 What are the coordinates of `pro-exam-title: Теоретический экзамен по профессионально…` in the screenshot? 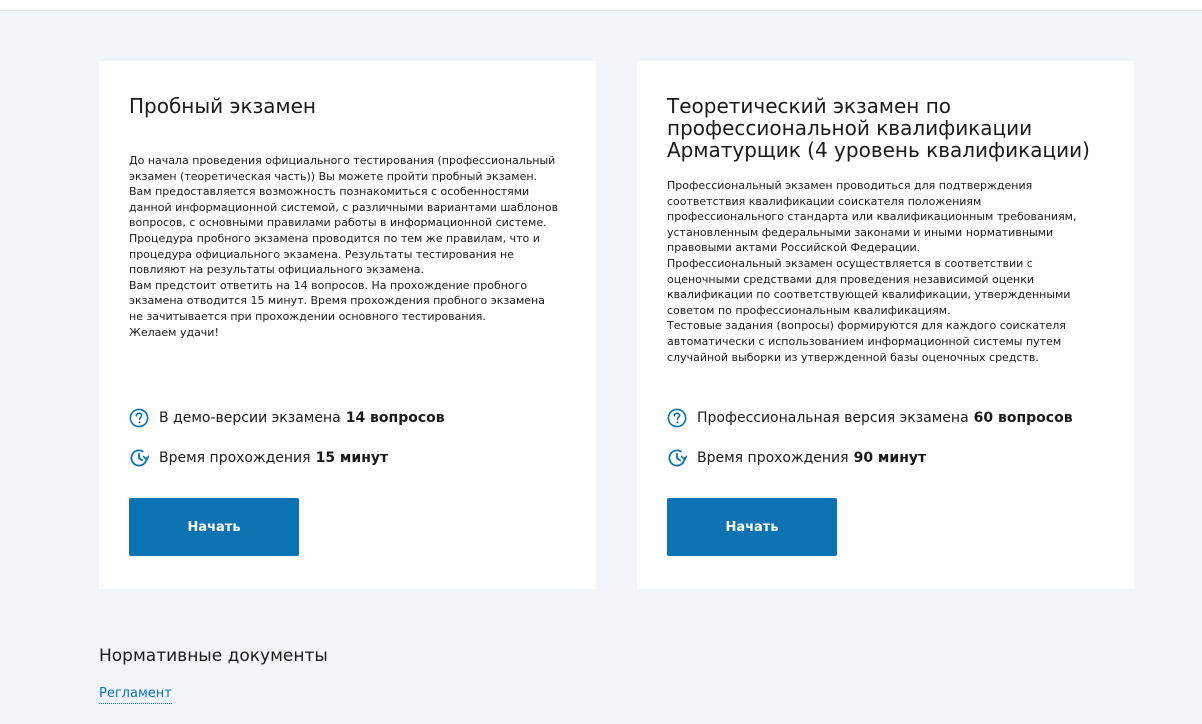 It's located at (878, 128).